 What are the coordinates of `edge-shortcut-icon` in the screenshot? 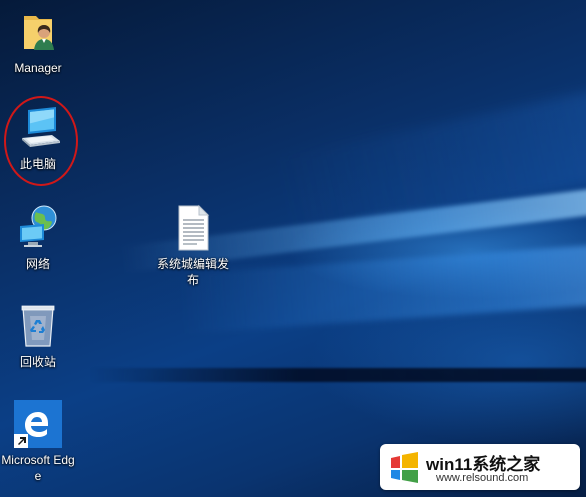 It's located at (38, 424).